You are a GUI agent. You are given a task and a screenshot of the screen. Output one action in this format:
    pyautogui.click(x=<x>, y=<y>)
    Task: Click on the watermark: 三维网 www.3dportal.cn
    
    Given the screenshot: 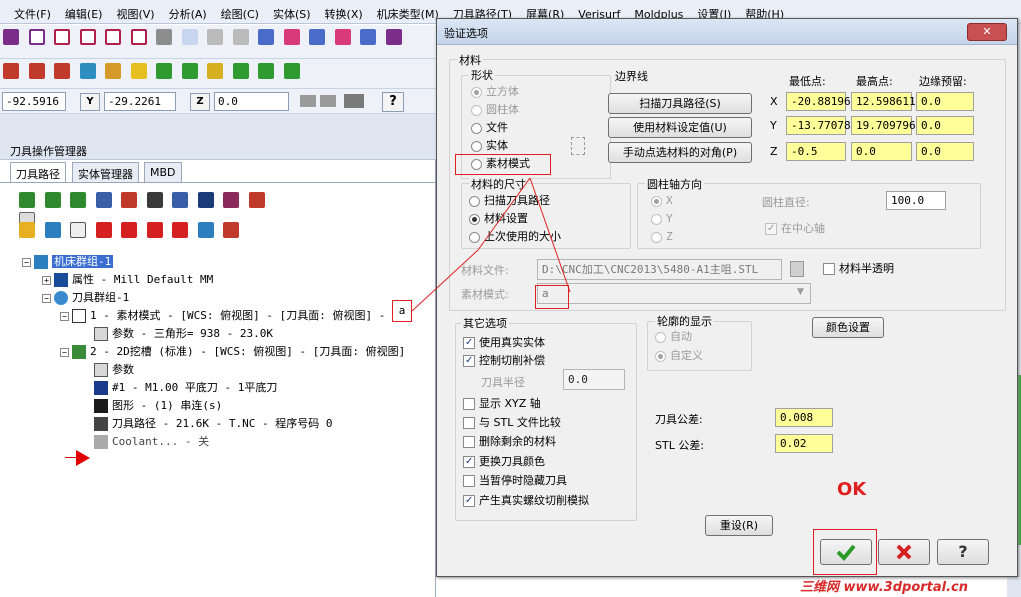 What is the action you would take?
    pyautogui.click(x=884, y=587)
    